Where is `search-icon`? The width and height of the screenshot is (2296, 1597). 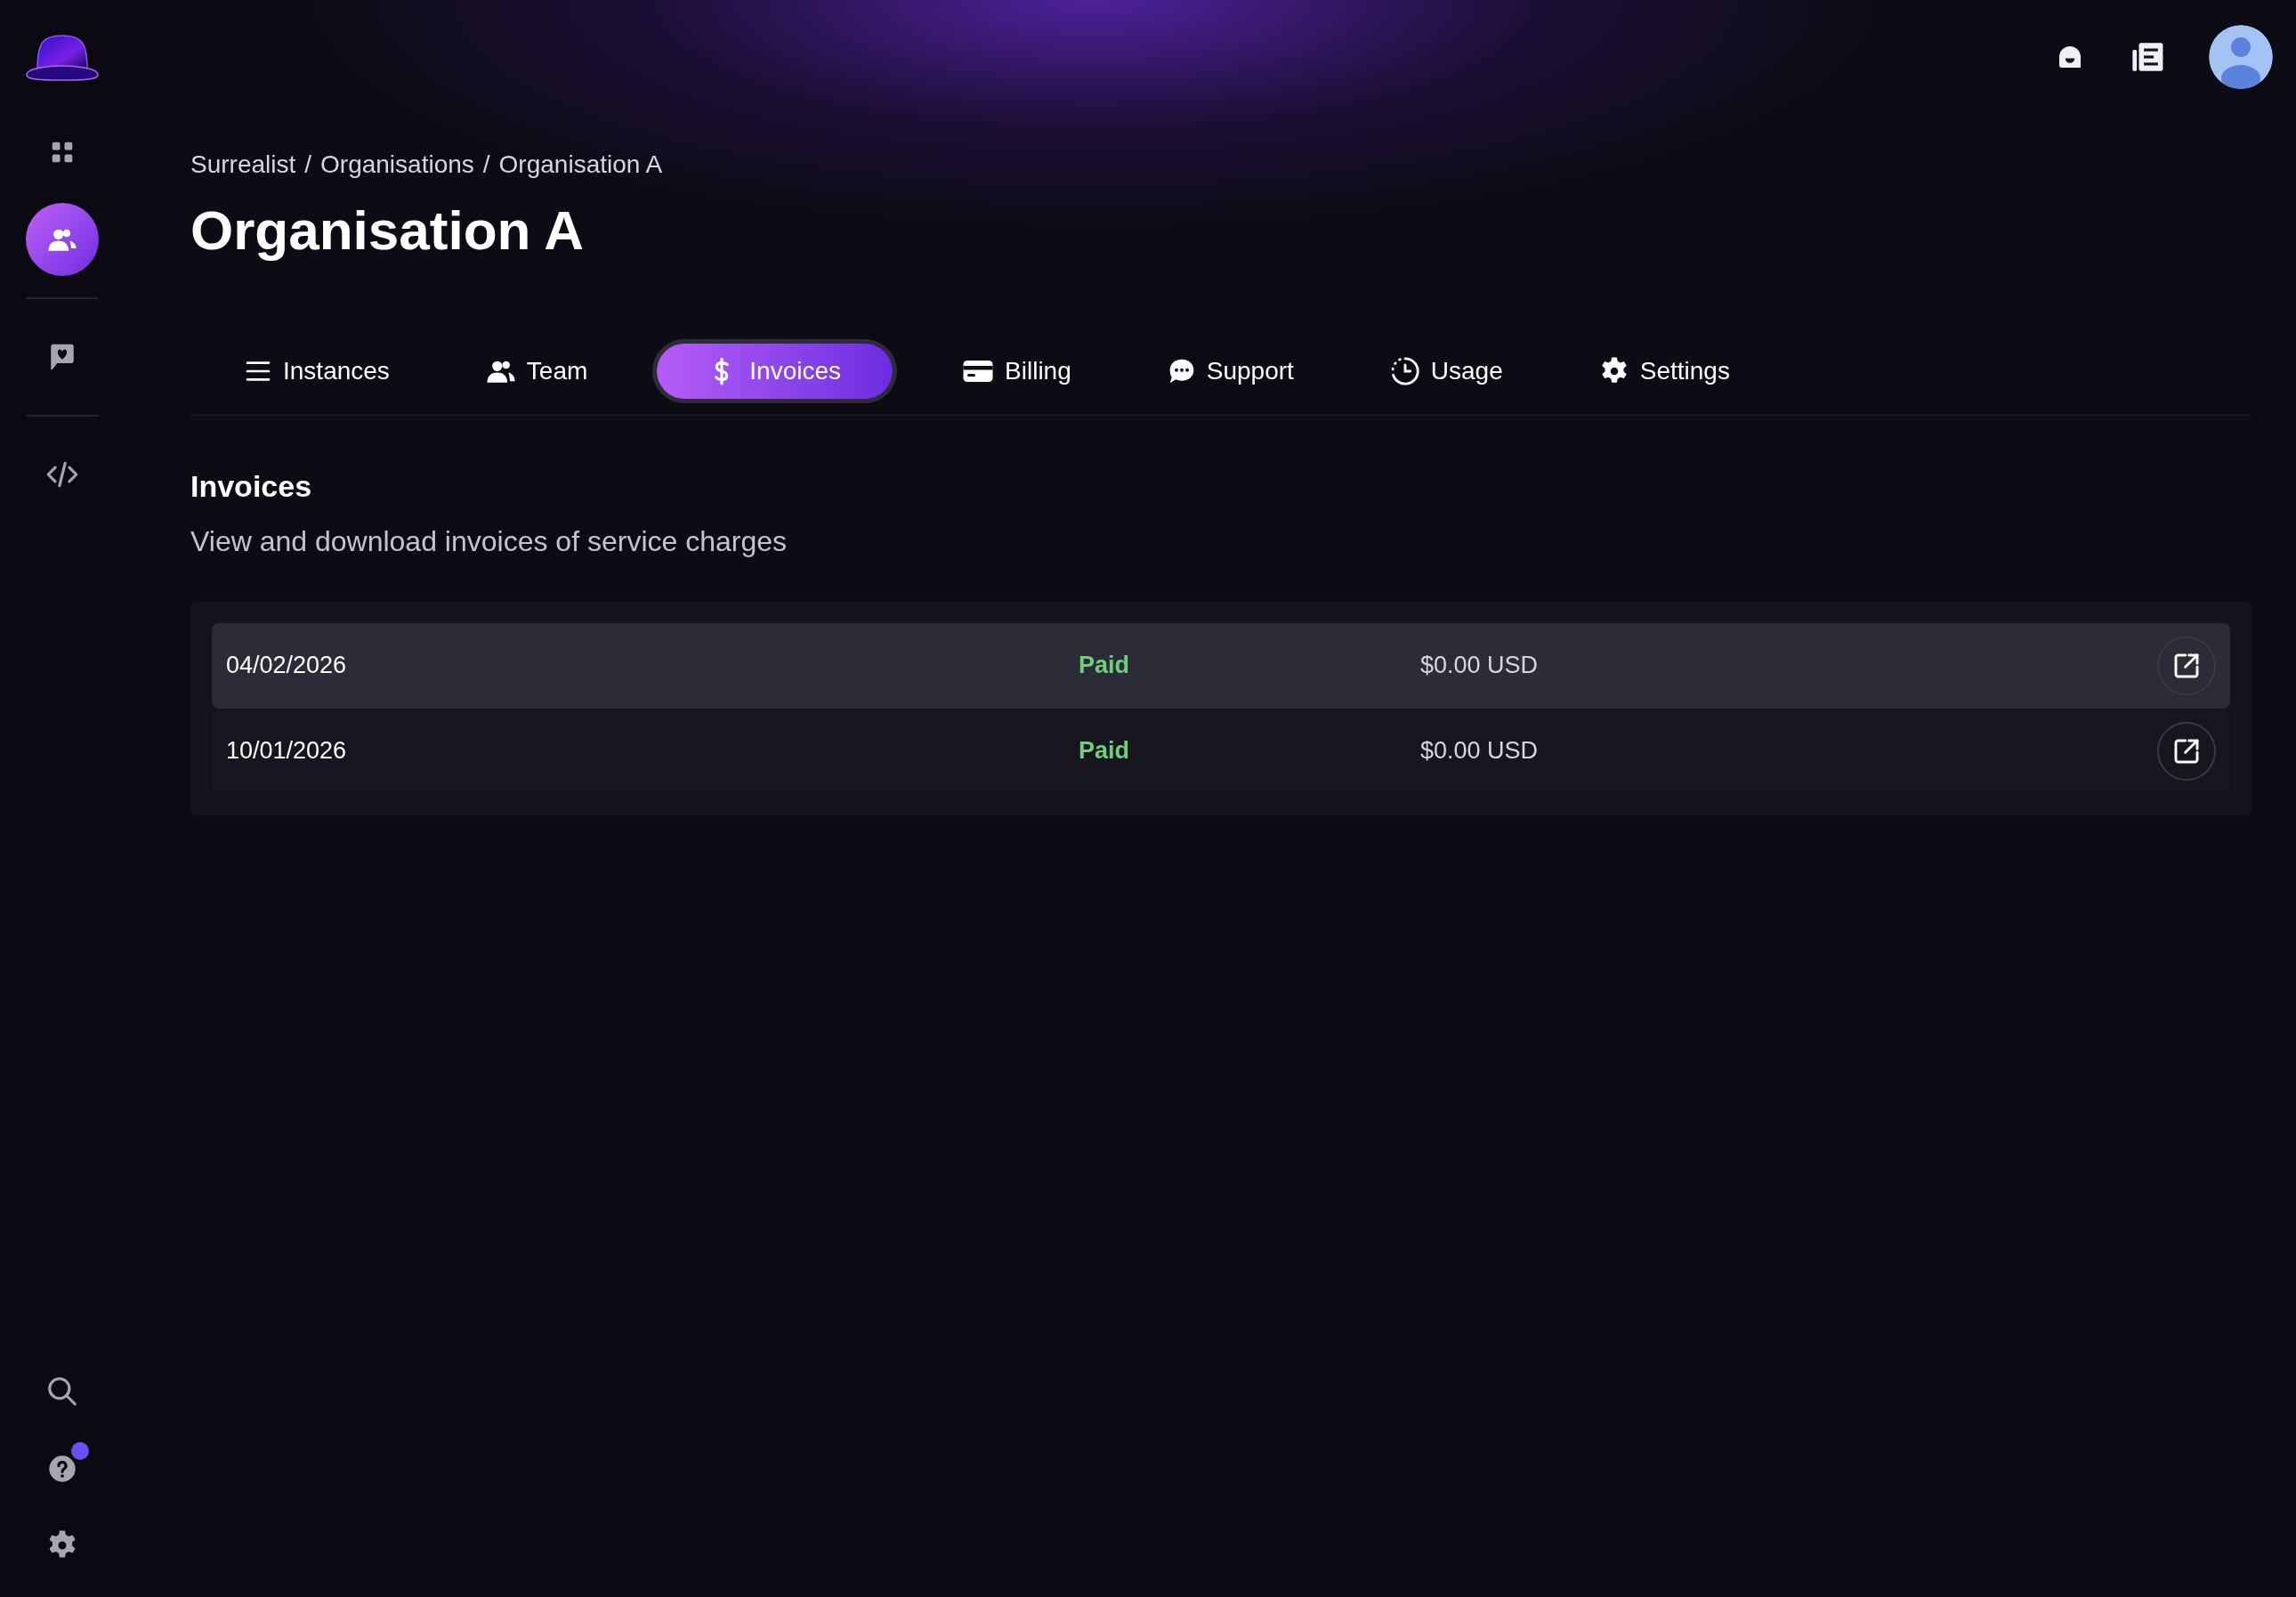
search-icon is located at coordinates (62, 1391).